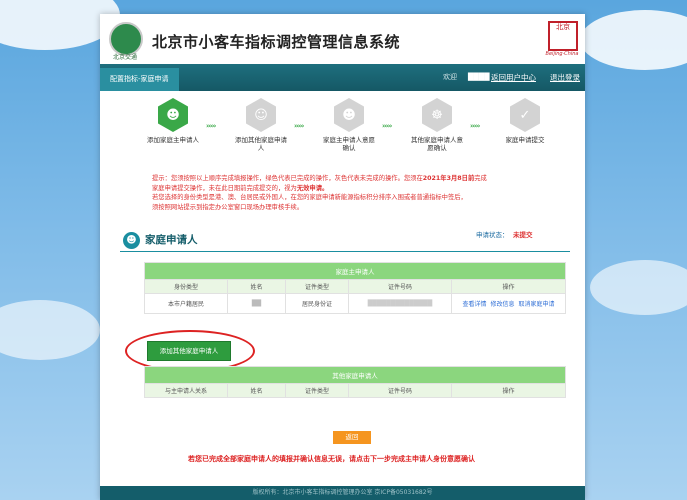 The width and height of the screenshot is (687, 500). I want to click on other-applicants-table: 其他家庭申请人 与主申请人关系 姓名 证件类型 证件号码 操作, so click(355, 382).